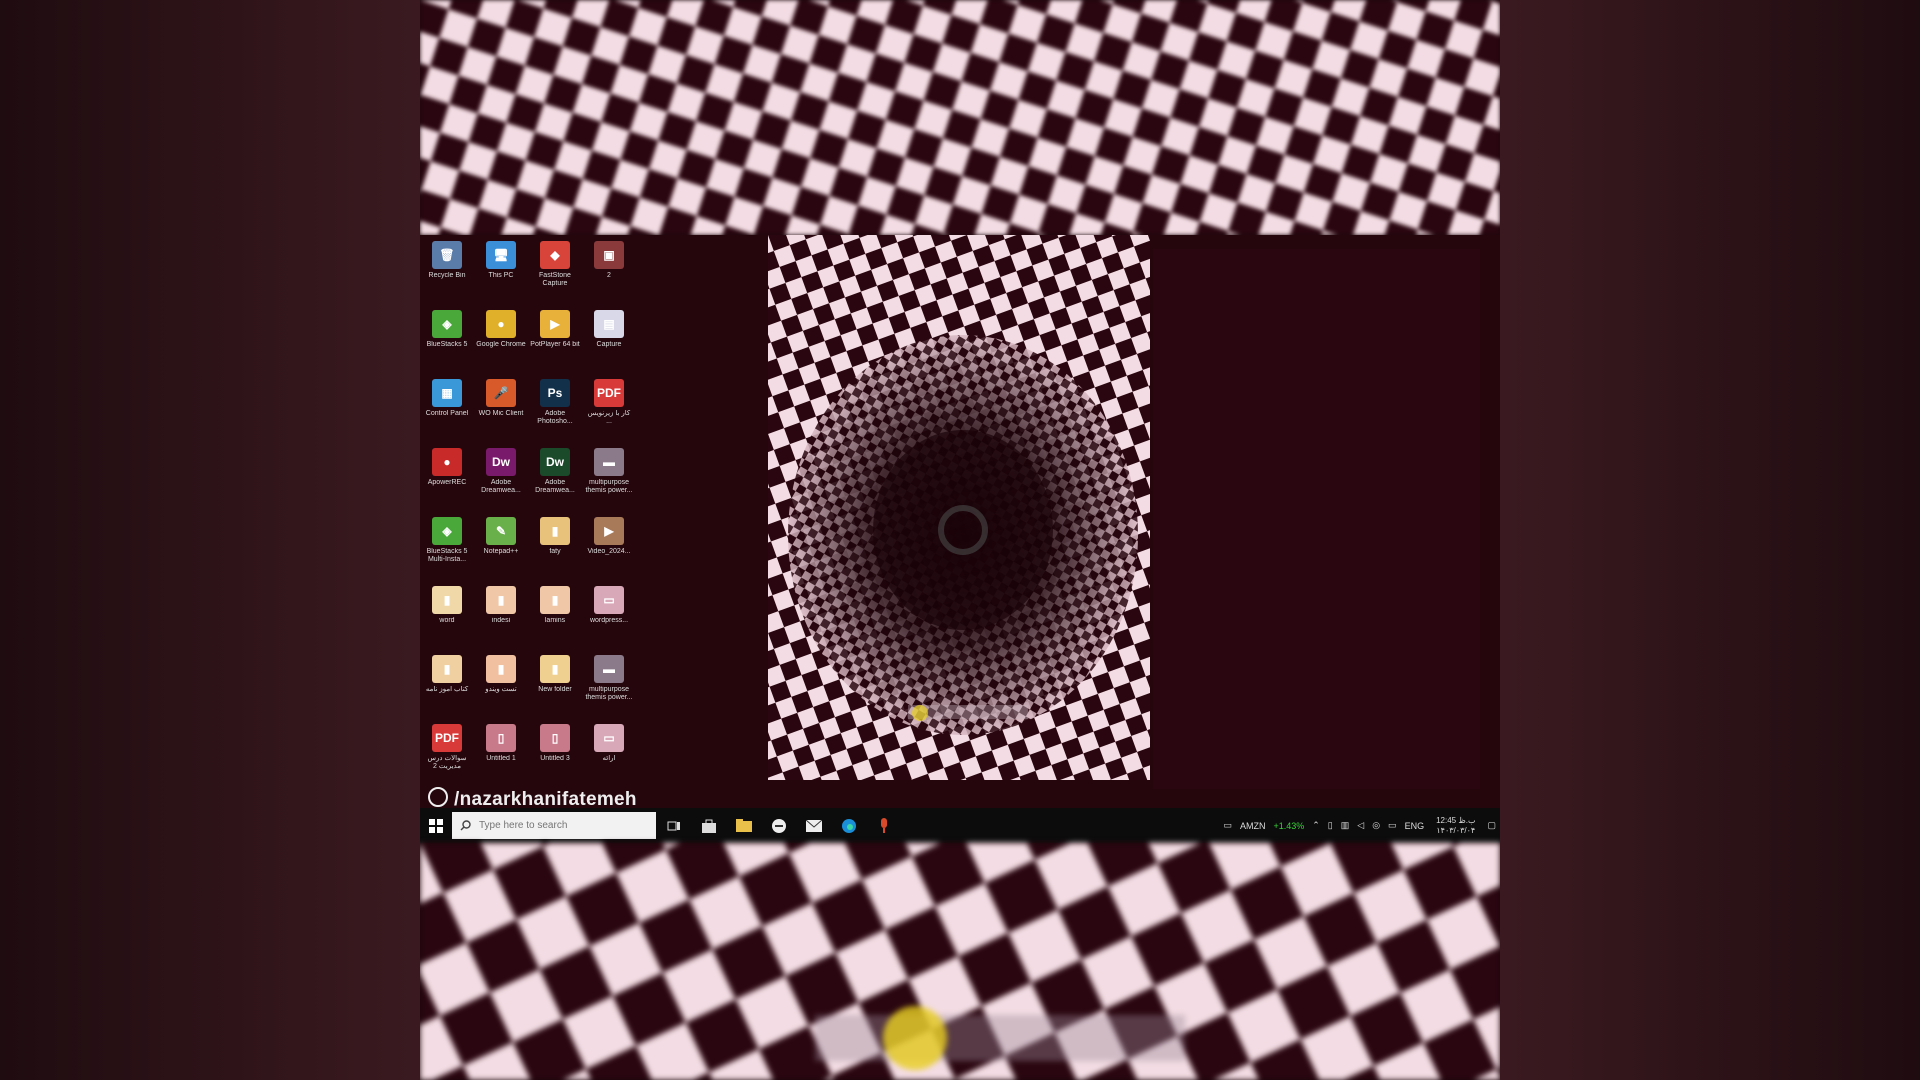  Describe the element at coordinates (959, 507) in the screenshot. I see `checker-vortex-art` at that location.